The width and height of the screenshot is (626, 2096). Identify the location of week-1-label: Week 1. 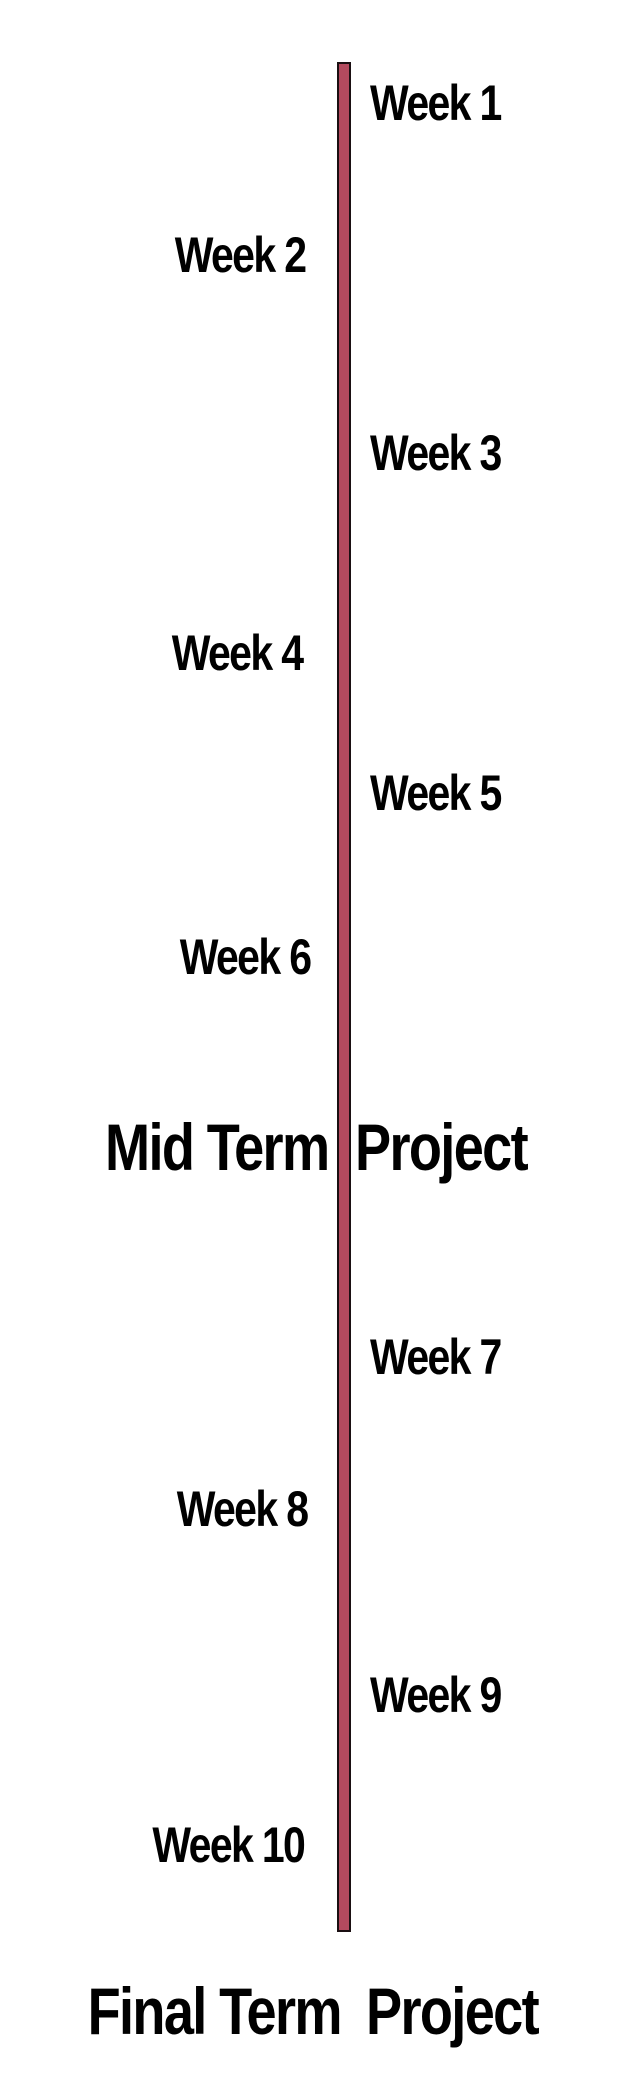
(436, 103).